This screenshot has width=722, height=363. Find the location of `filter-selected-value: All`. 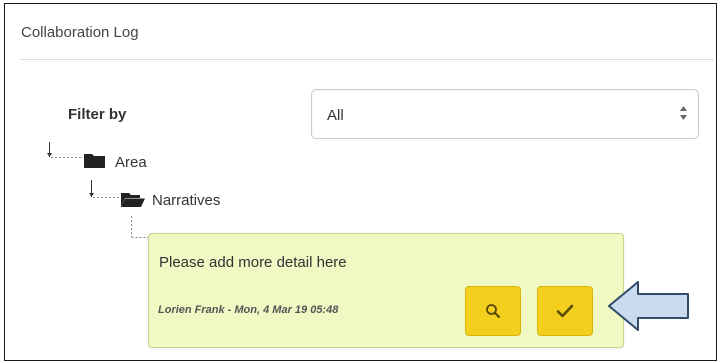

filter-selected-value: All is located at coordinates (335, 115).